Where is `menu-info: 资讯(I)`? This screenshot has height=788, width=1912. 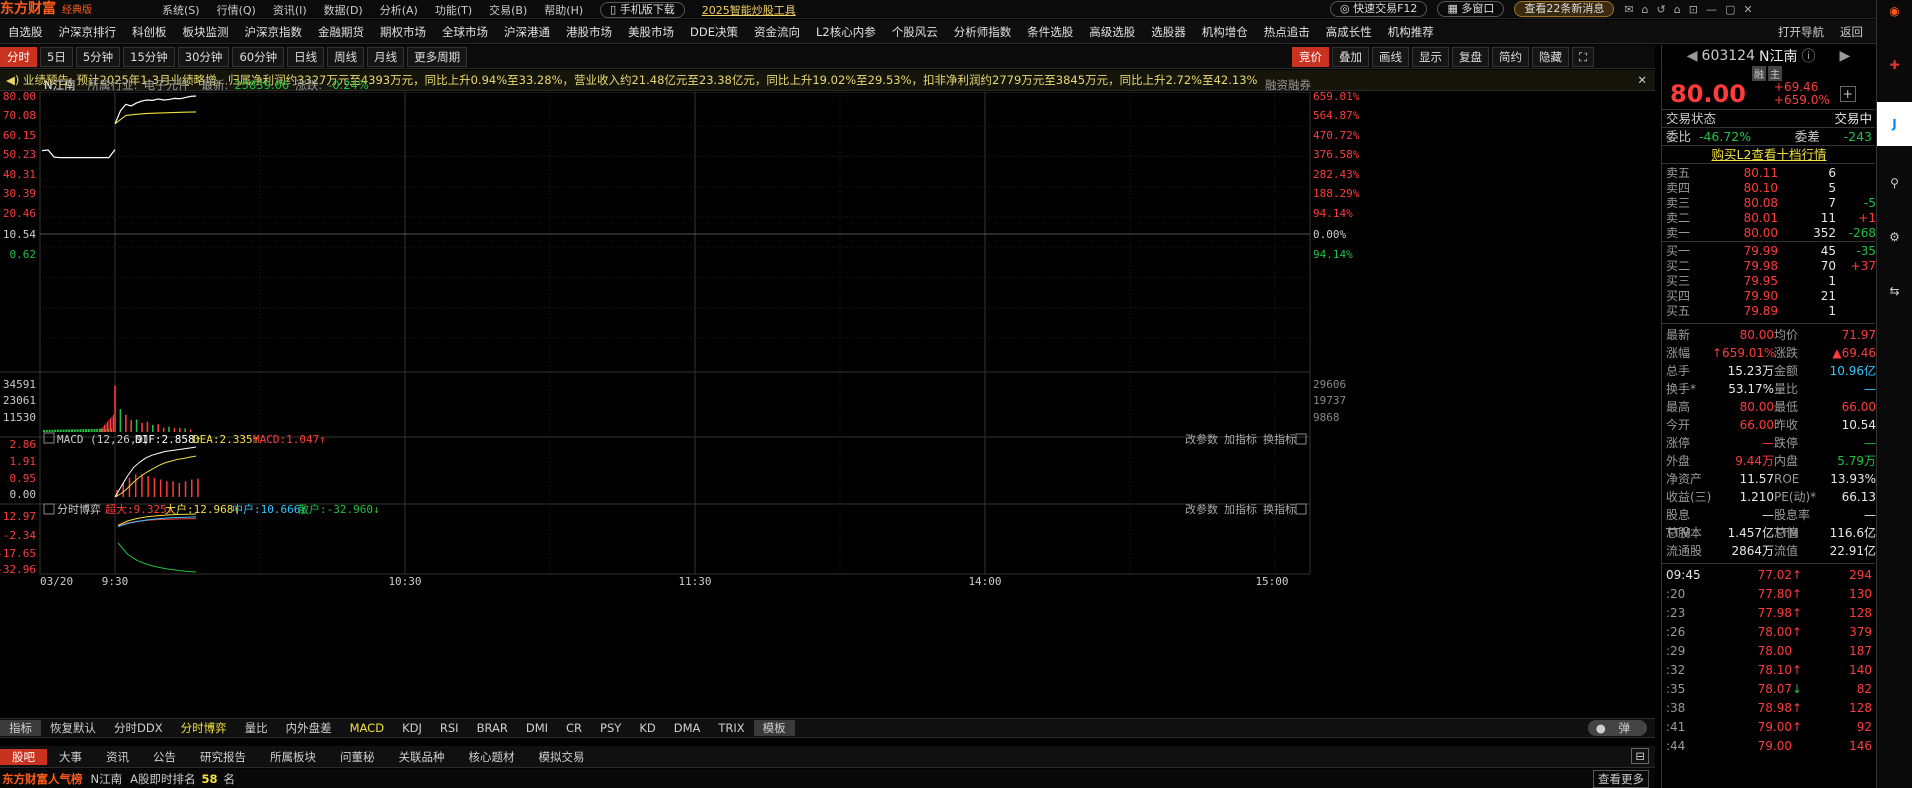
menu-info: 资讯(I) is located at coordinates (290, 10).